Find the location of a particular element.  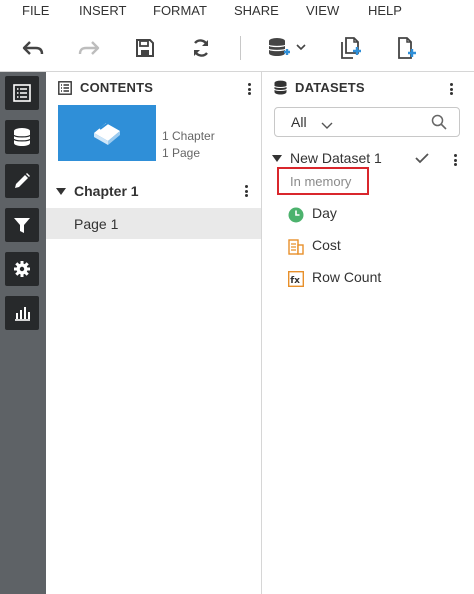

field-day: Day is located at coordinates (373, 215).